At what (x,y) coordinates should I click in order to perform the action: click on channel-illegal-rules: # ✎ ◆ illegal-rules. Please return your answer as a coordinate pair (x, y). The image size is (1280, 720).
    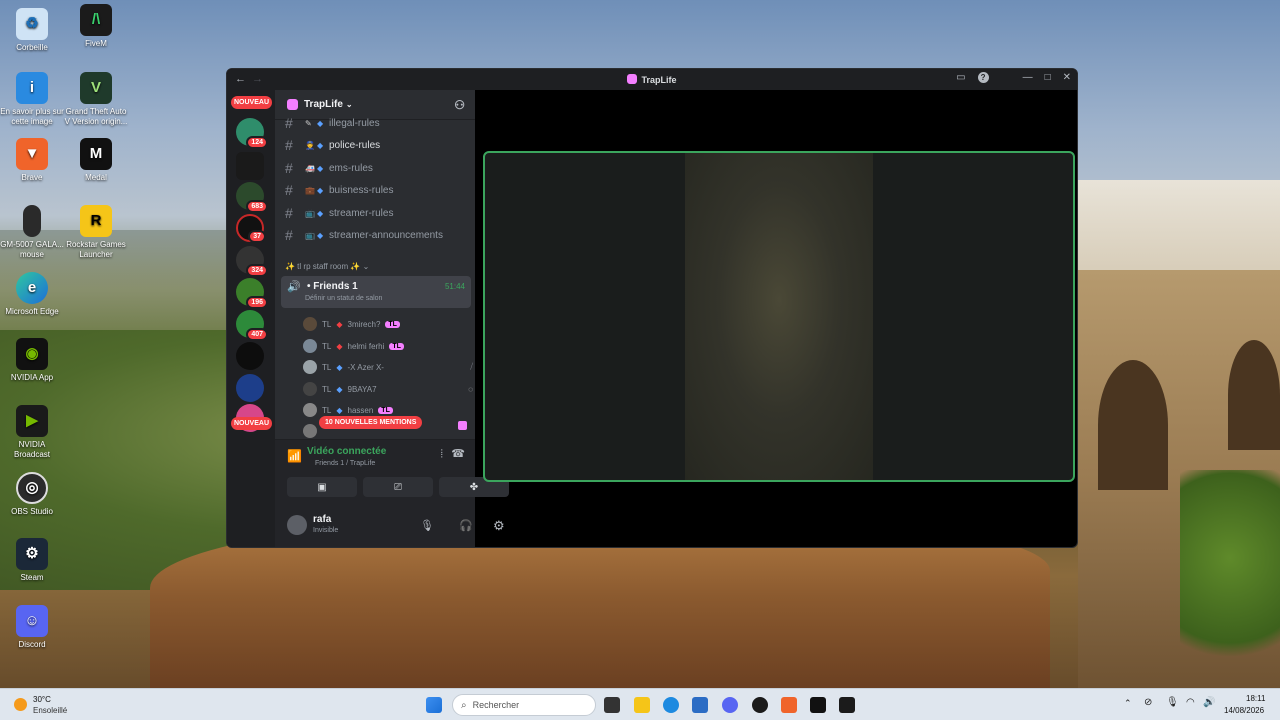
    Looking at the image, I should click on (332, 123).